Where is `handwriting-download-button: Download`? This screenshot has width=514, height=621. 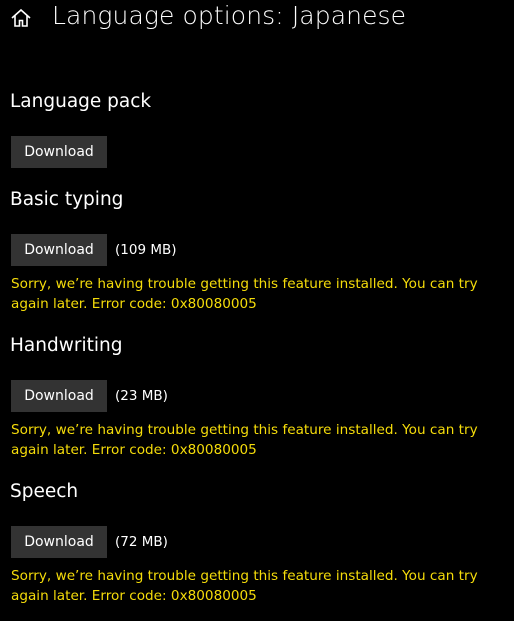 handwriting-download-button: Download is located at coordinates (59, 396).